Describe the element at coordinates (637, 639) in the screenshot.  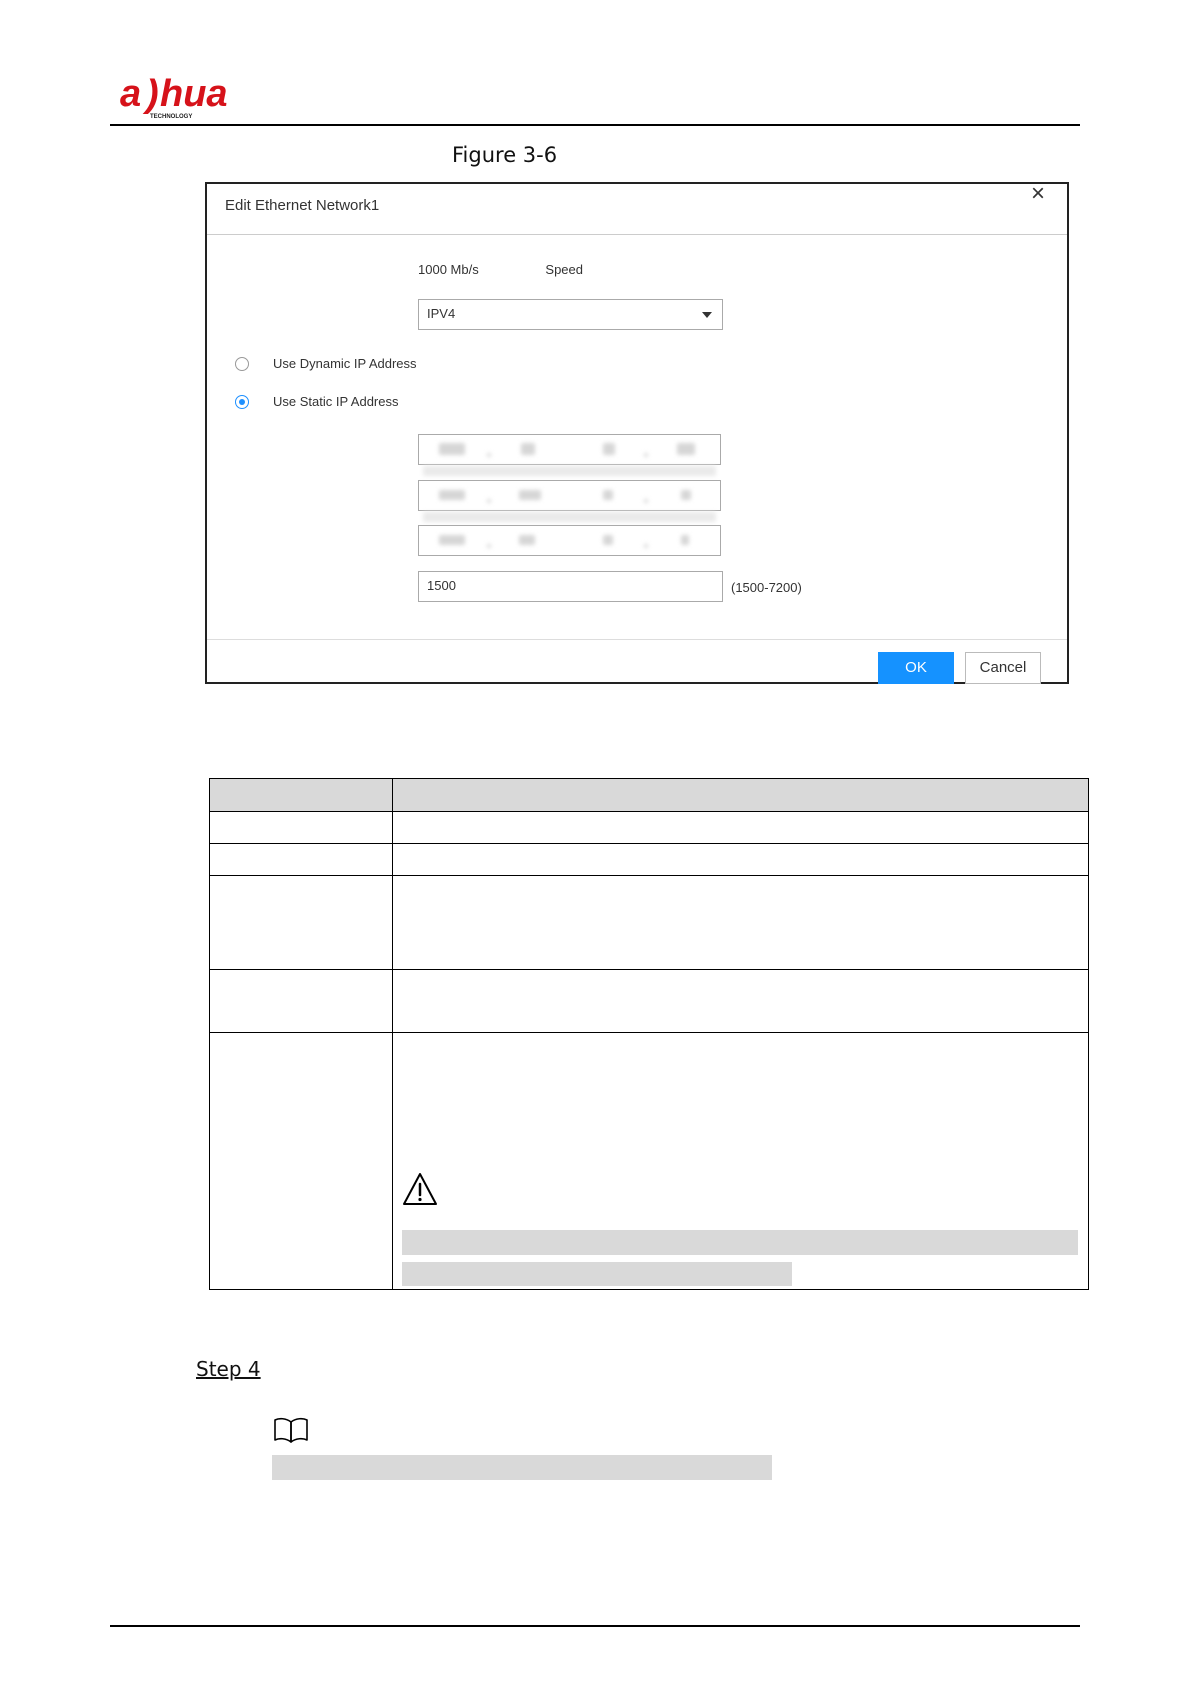
I see `dialog-footer-divider` at that location.